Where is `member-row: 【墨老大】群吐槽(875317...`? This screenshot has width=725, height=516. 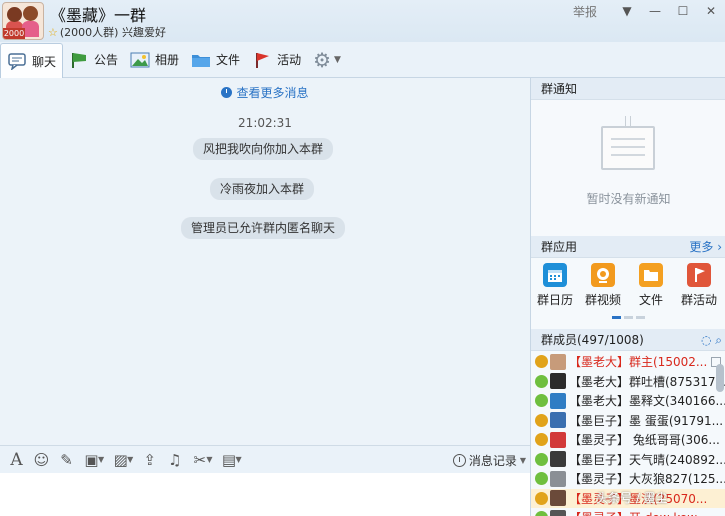
member-row: 【墨老大】群吐槽(875317... is located at coordinates (628, 382).